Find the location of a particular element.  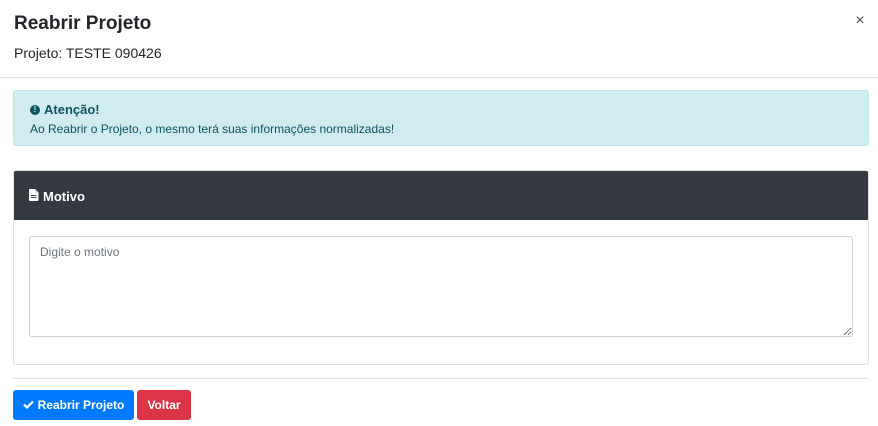

check-icon is located at coordinates (28, 405).